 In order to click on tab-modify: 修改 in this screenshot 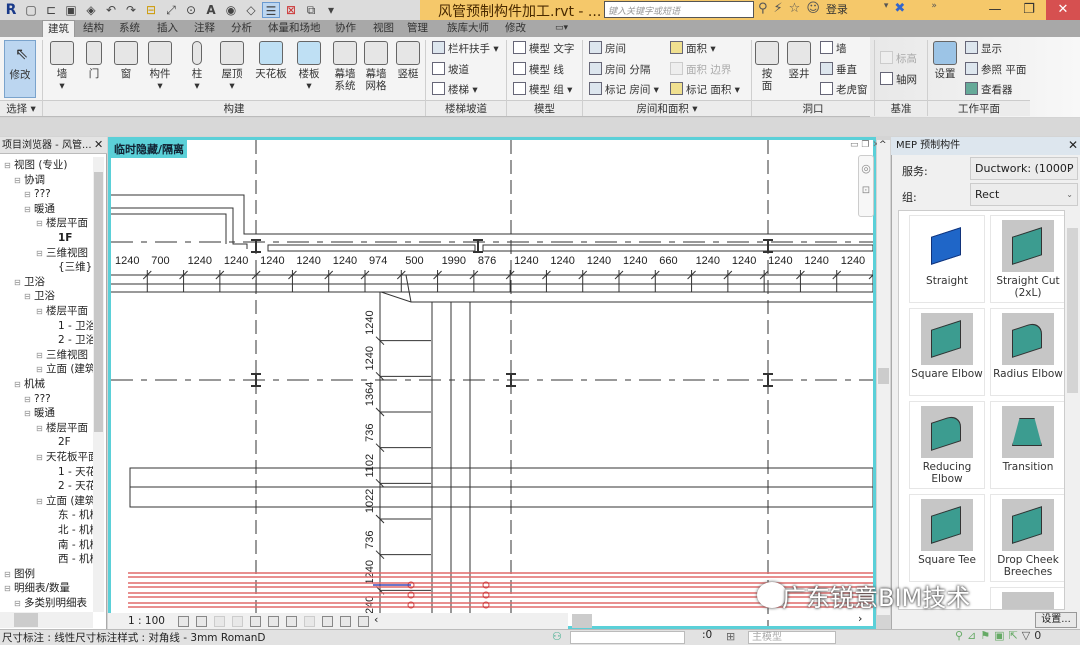, I will do `click(515, 28)`.